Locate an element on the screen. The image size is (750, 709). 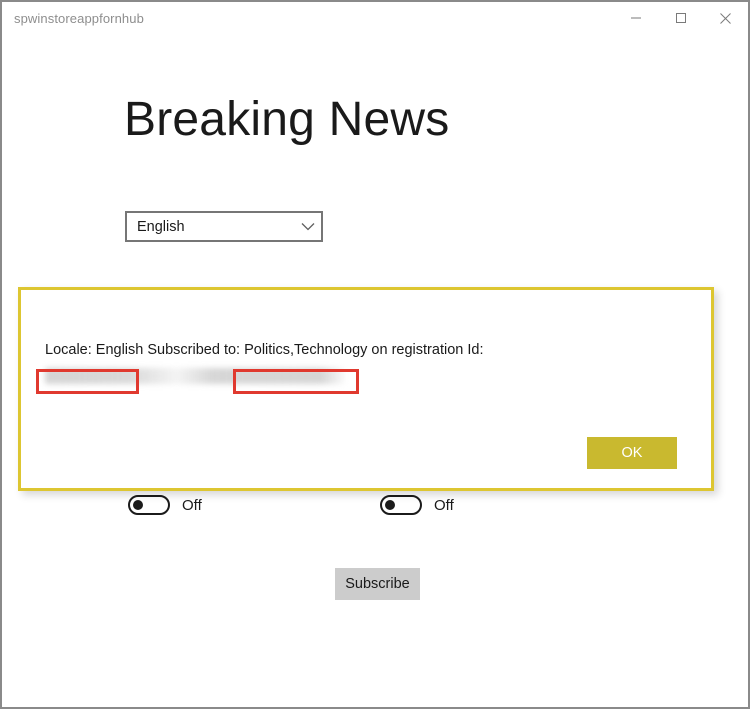
dialog-ok-button: OK is located at coordinates (632, 453).